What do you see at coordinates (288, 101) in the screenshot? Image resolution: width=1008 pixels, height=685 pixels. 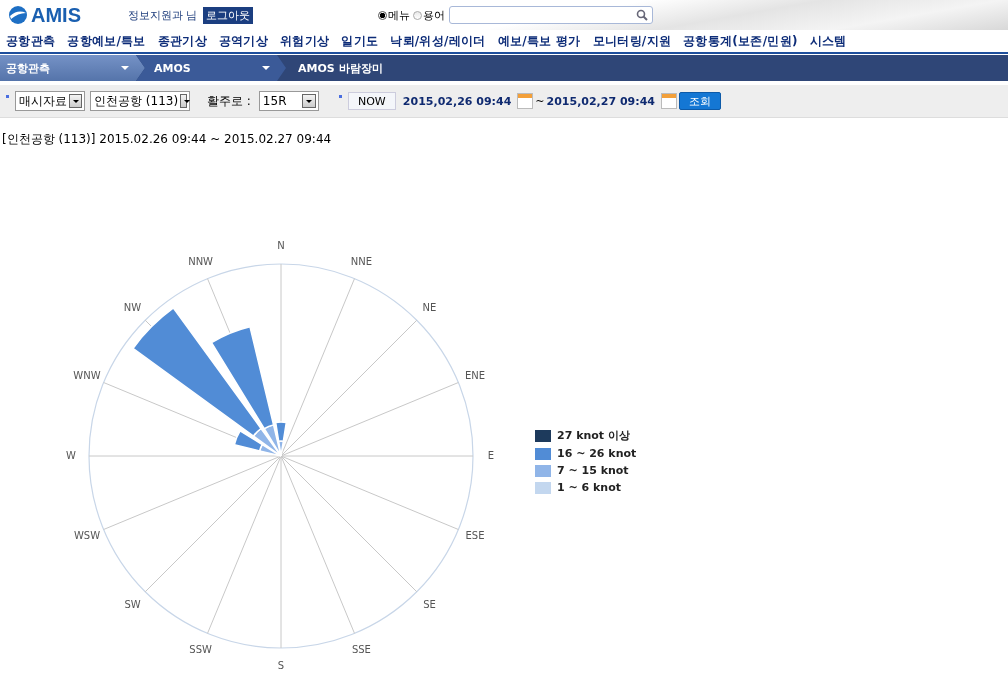 I see `dropdown: 15R` at bounding box center [288, 101].